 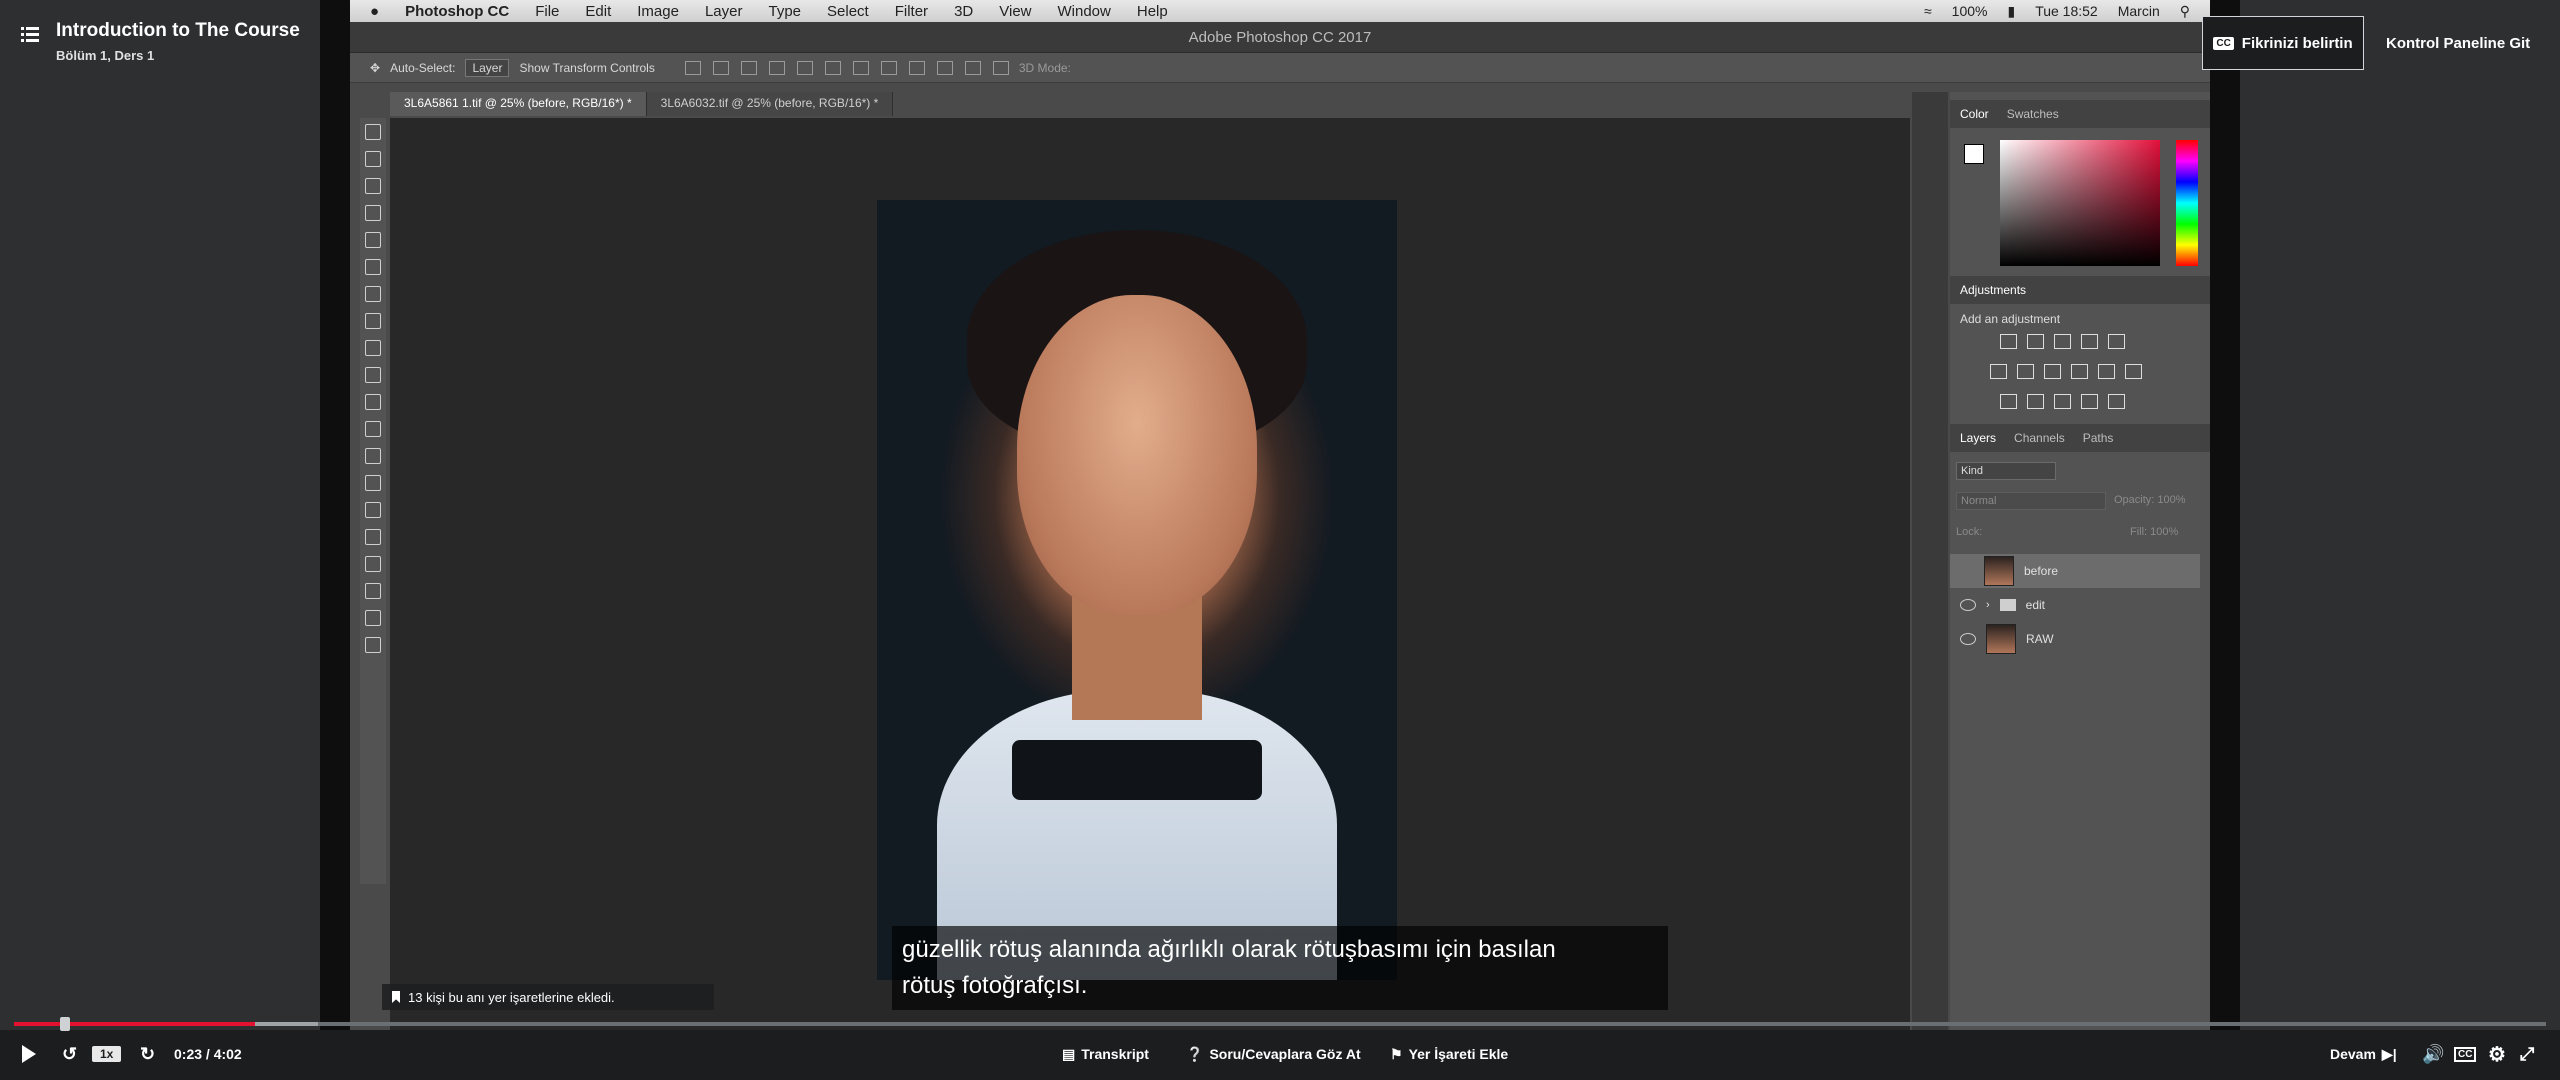 What do you see at coordinates (964, 11) in the screenshot?
I see `mac-menu-3d: 3D` at bounding box center [964, 11].